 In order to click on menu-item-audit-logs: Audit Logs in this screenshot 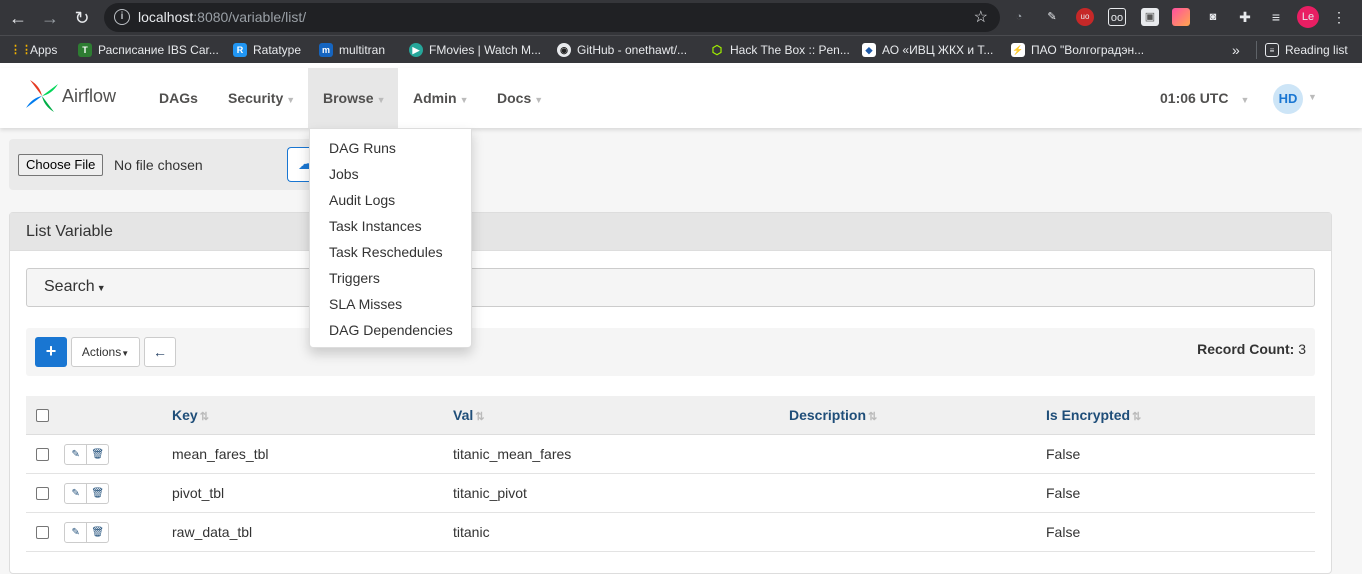, I will do `click(390, 200)`.